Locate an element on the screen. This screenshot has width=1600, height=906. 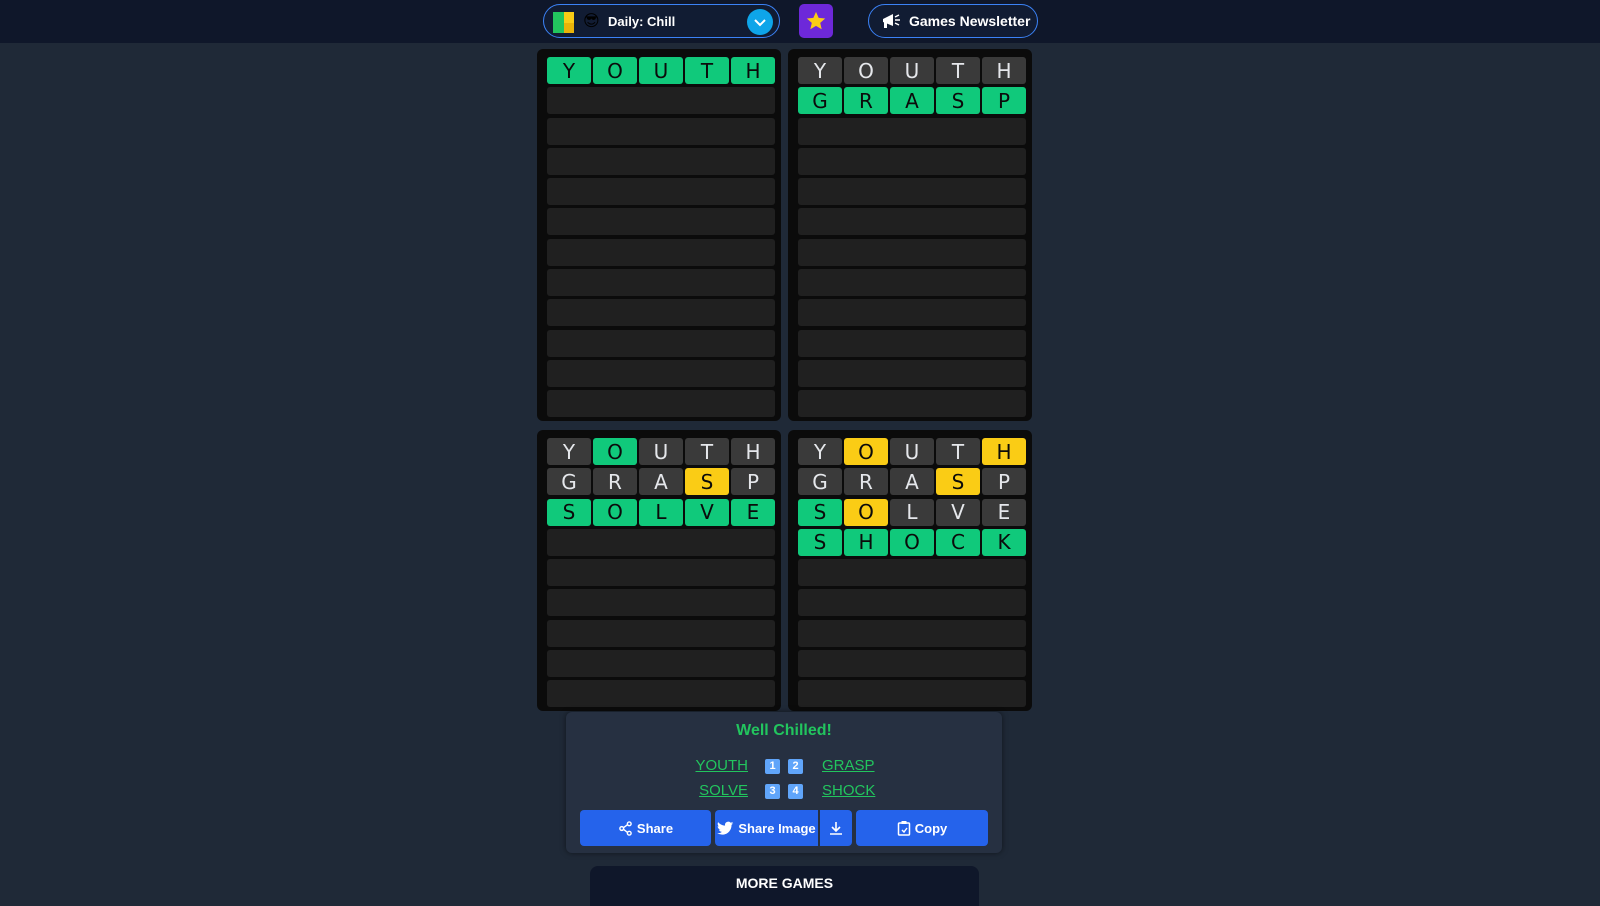
letter-tile: E is located at coordinates (753, 512).